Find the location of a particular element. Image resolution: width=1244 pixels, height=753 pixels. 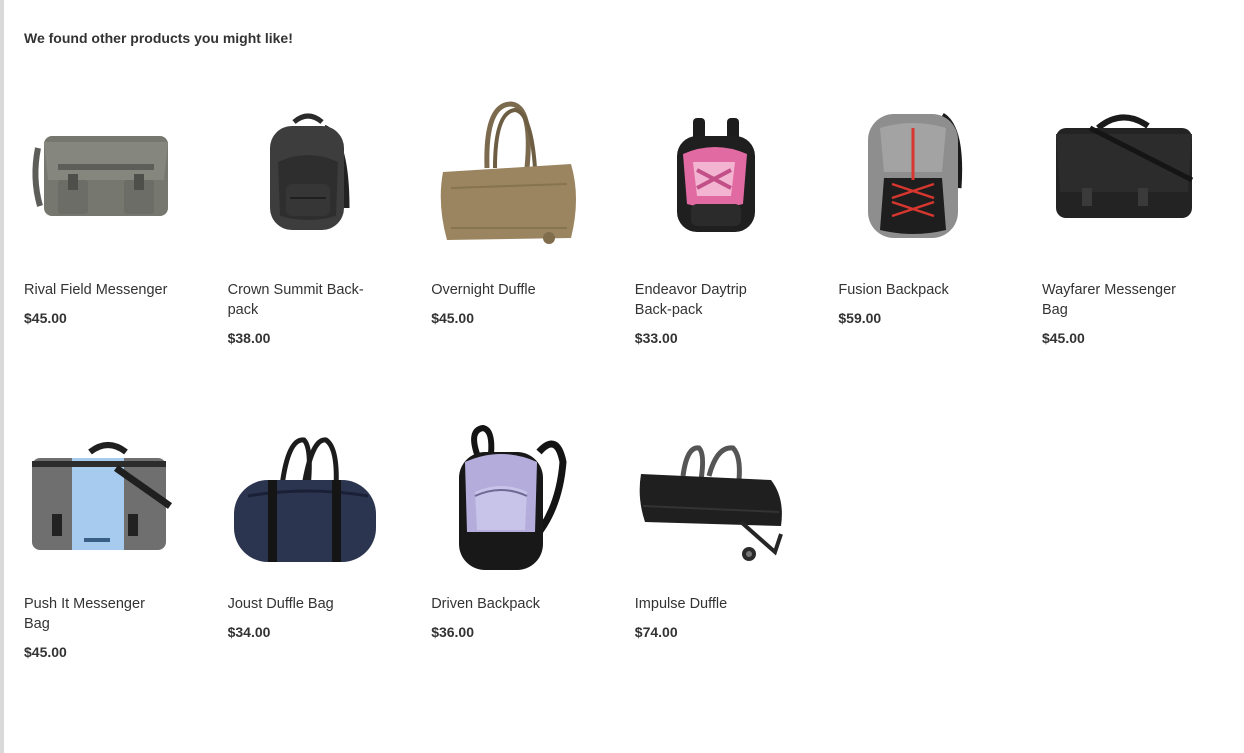

product-name: Fusion Backpack is located at coordinates (913, 290).